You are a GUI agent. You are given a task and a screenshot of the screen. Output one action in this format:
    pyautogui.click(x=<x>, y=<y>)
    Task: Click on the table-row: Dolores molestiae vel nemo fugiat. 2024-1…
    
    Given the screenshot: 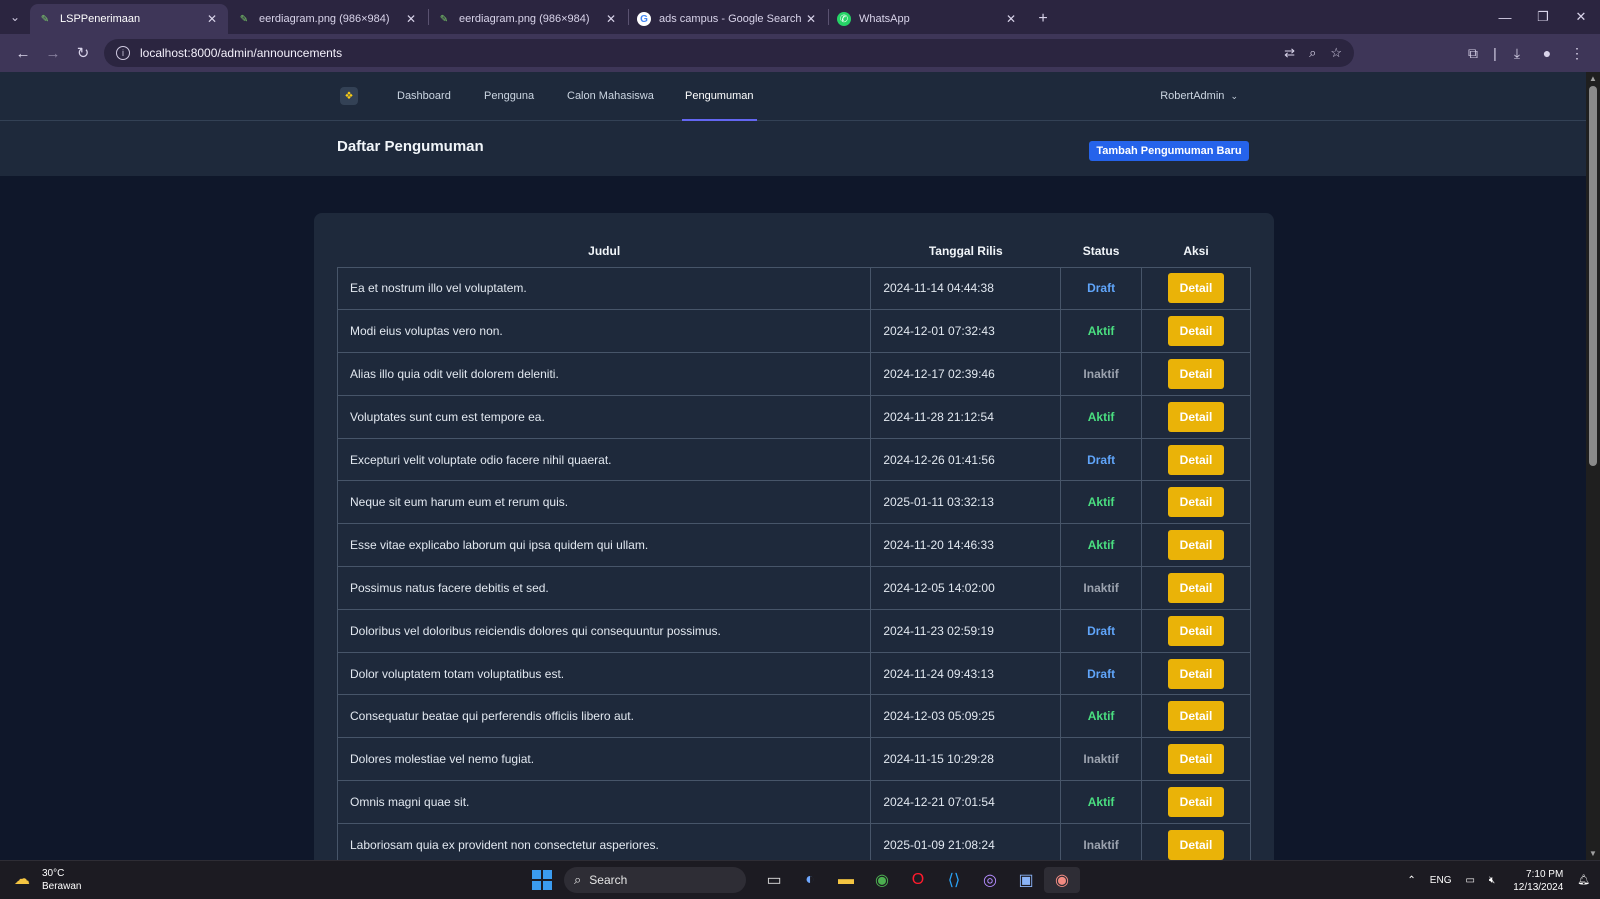 What is the action you would take?
    pyautogui.click(x=793, y=759)
    